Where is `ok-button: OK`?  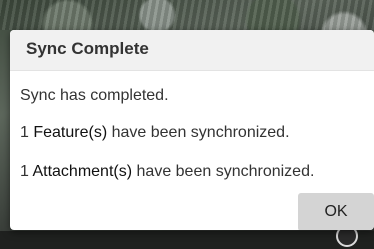
ok-button: OK is located at coordinates (336, 211).